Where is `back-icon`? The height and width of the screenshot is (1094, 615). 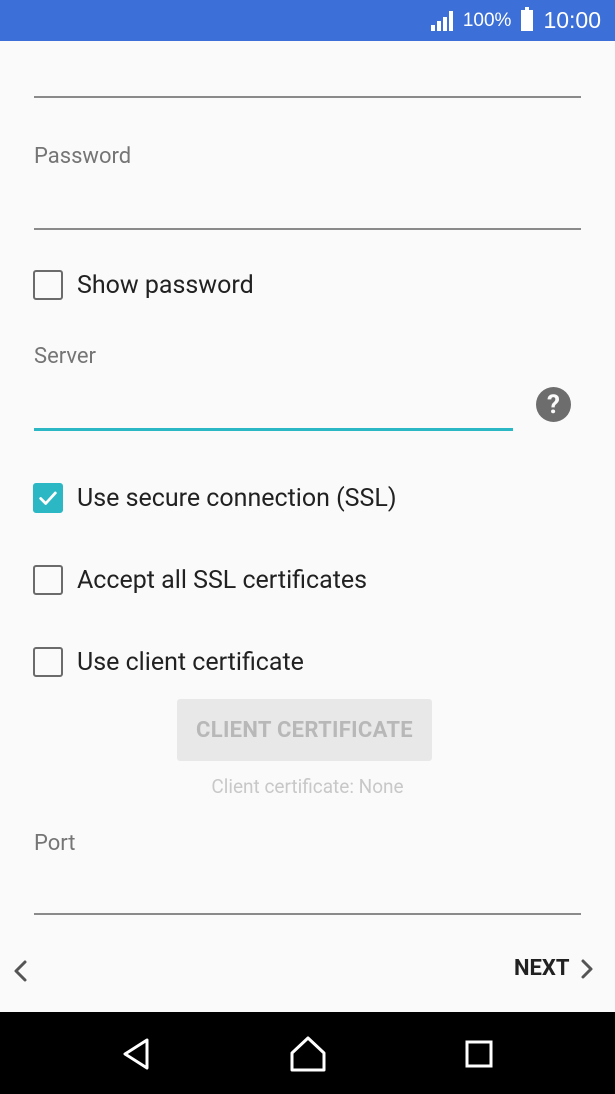
back-icon is located at coordinates (137, 1054).